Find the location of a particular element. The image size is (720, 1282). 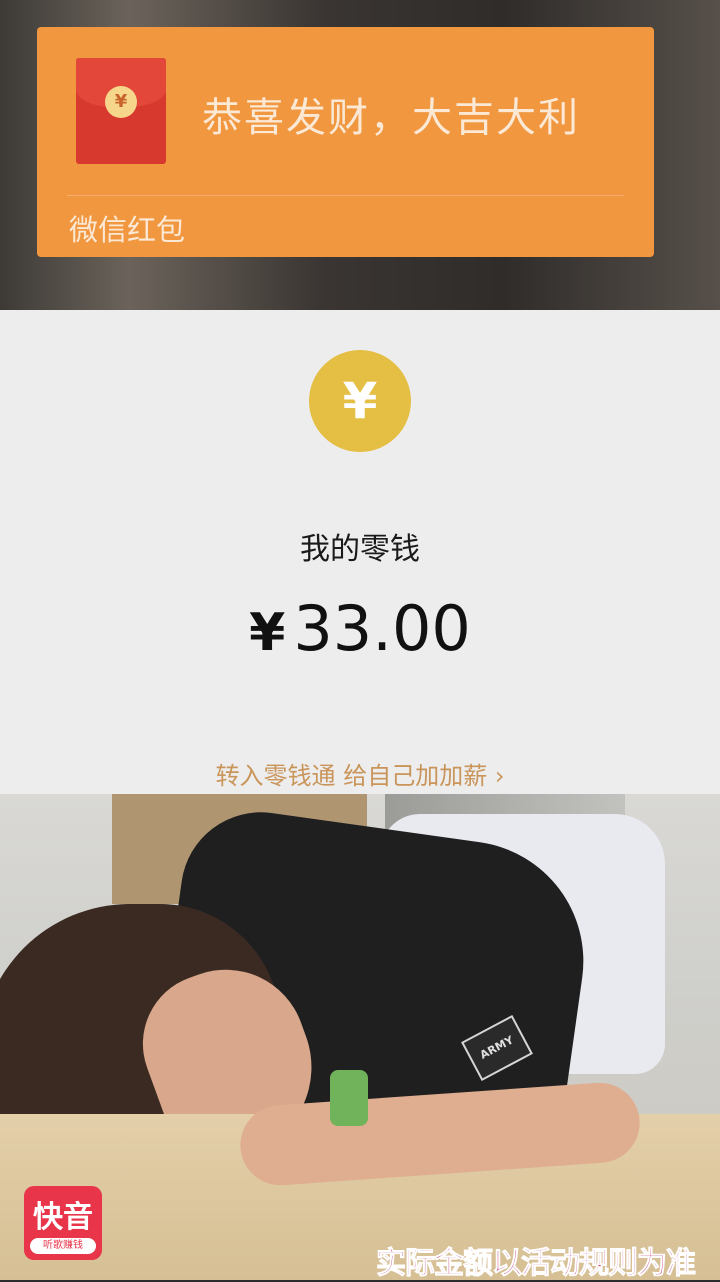

balance-amount: ¥33.00 is located at coordinates (360, 628).